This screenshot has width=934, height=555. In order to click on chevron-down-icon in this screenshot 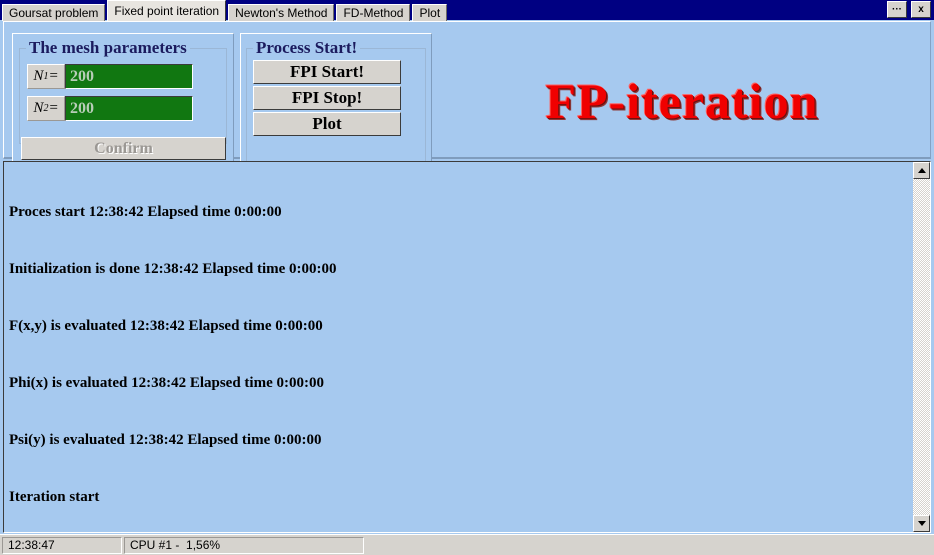, I will do `click(921, 523)`.